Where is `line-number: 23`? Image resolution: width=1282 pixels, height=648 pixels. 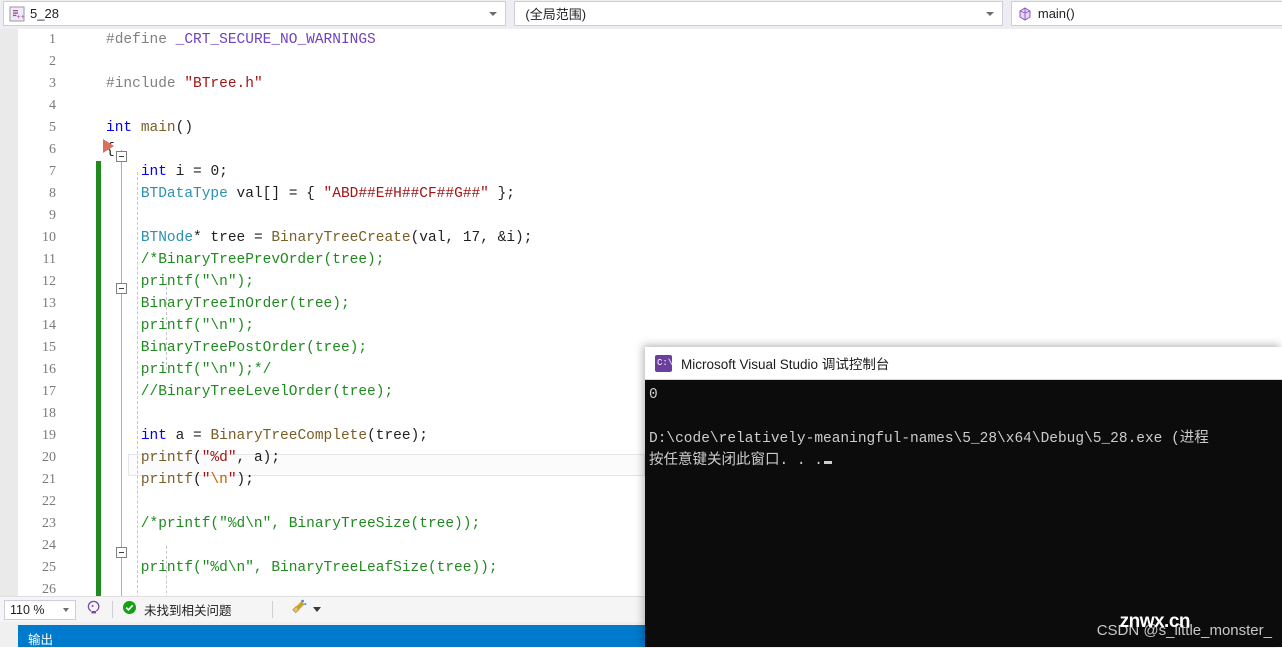
line-number: 23 is located at coordinates (49, 523).